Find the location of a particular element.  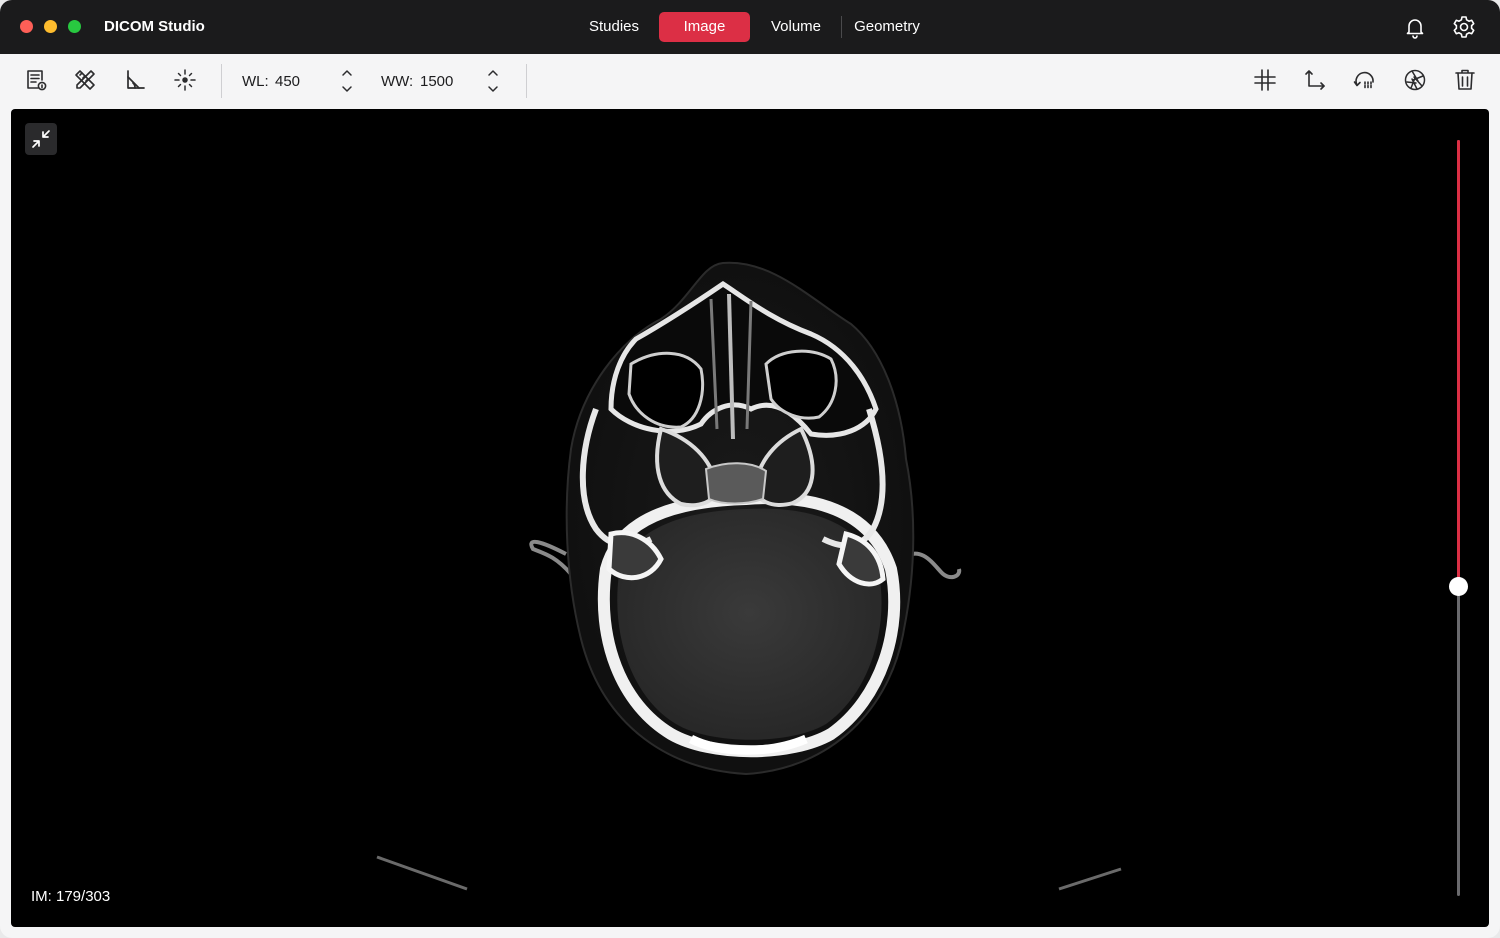

angle-icon is located at coordinates (135, 80).